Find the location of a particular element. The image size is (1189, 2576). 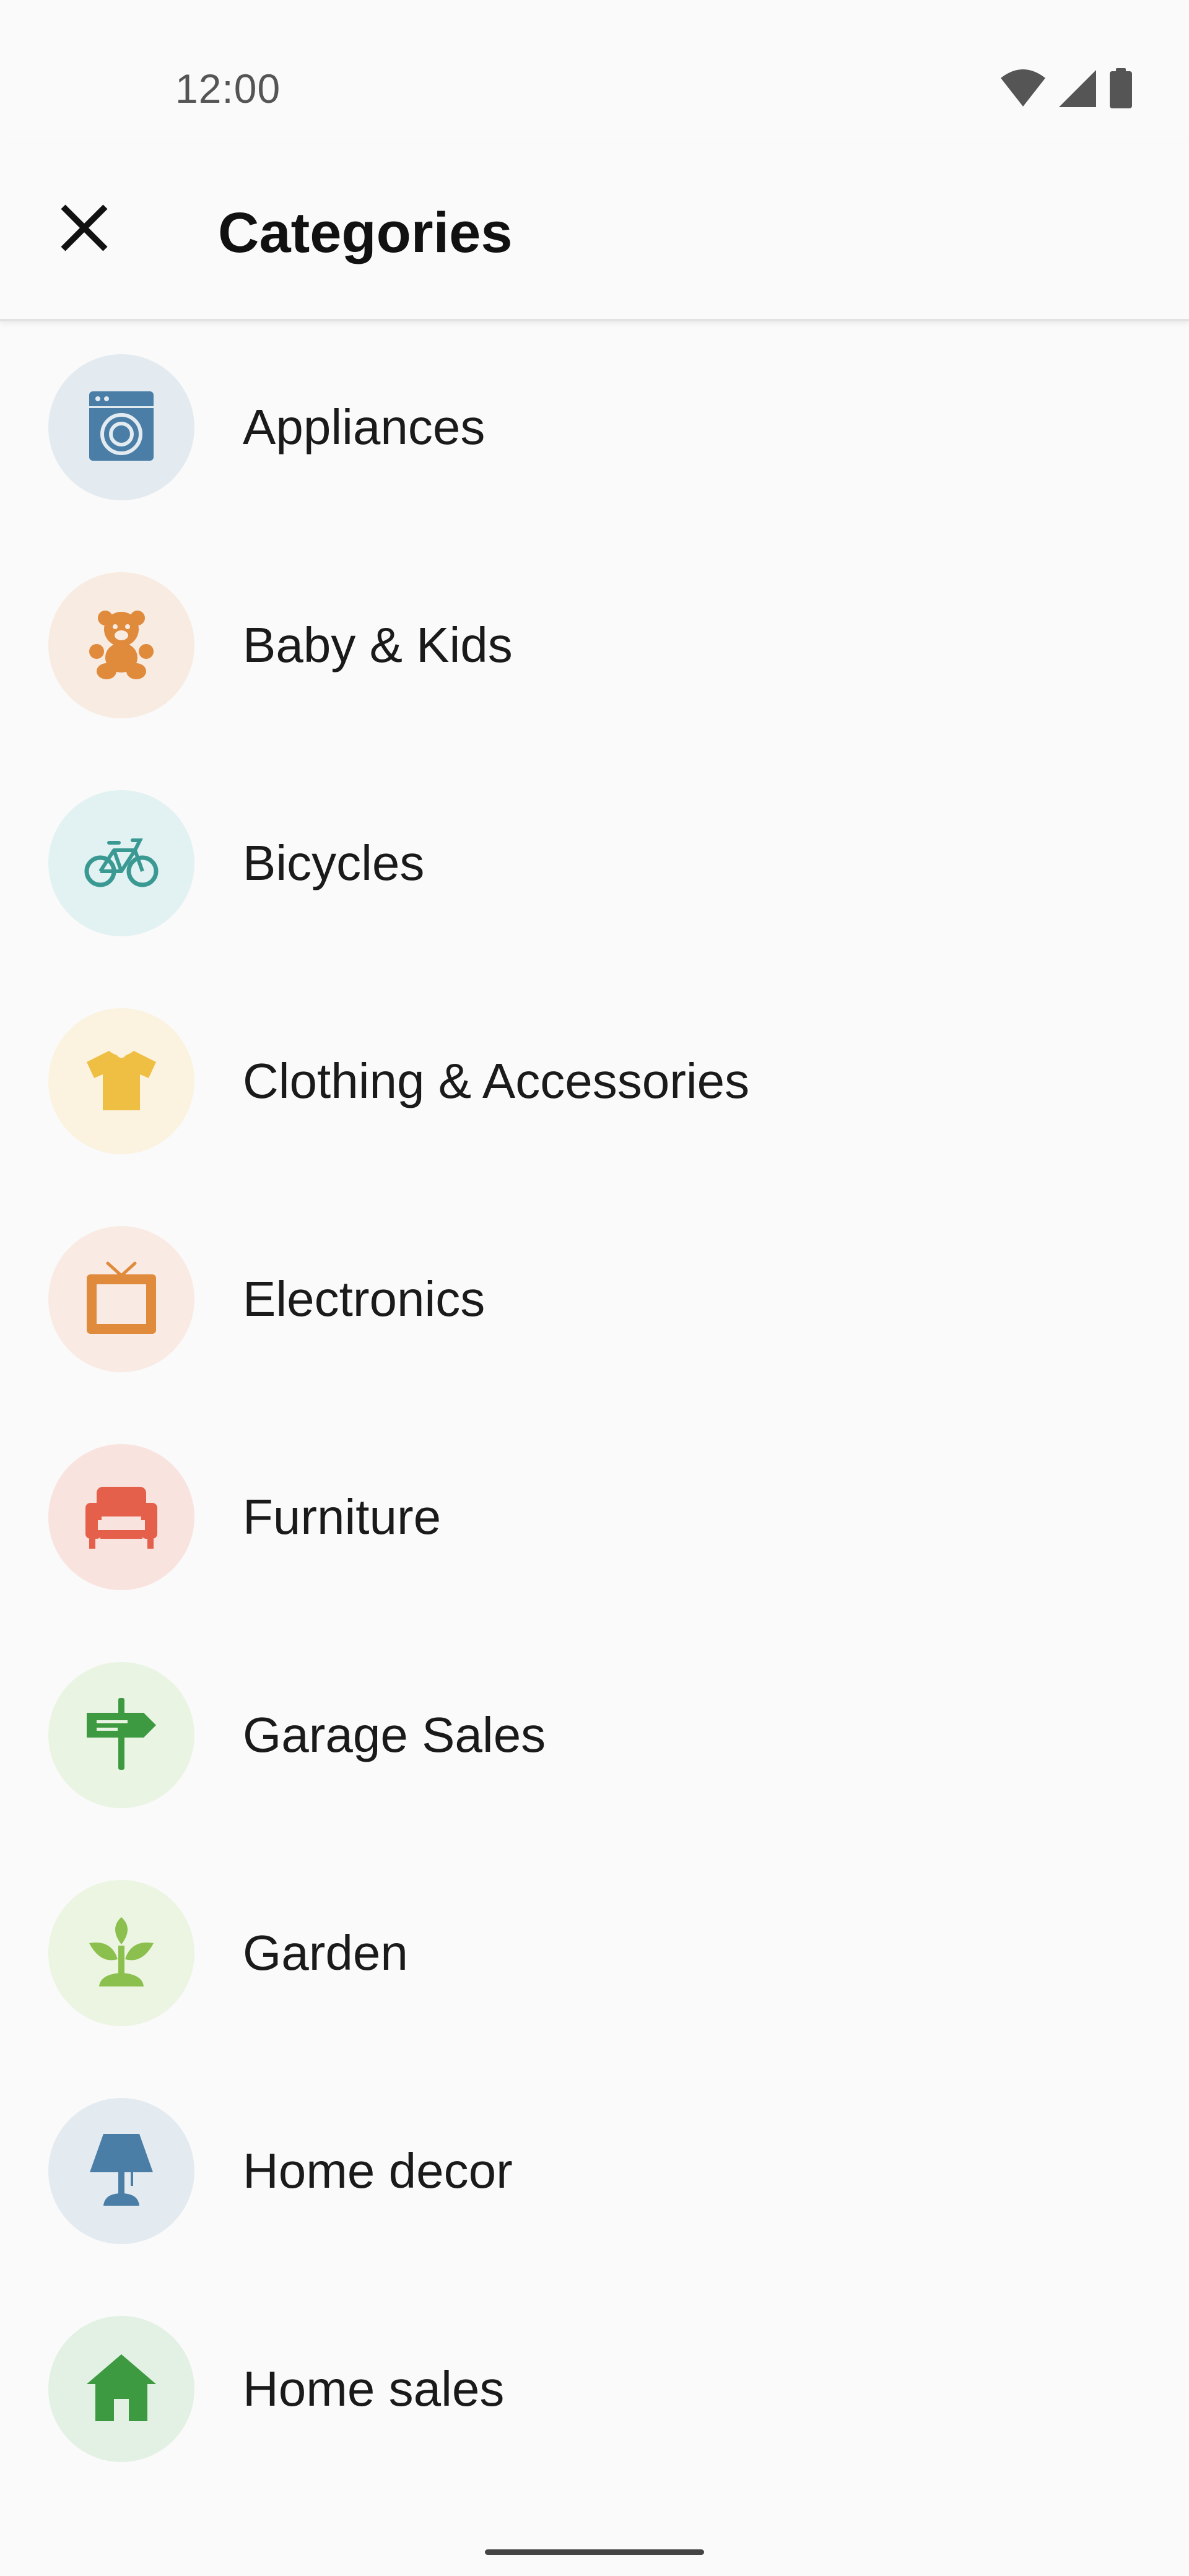

category-item-home-sales: Home sales is located at coordinates (594, 2393).